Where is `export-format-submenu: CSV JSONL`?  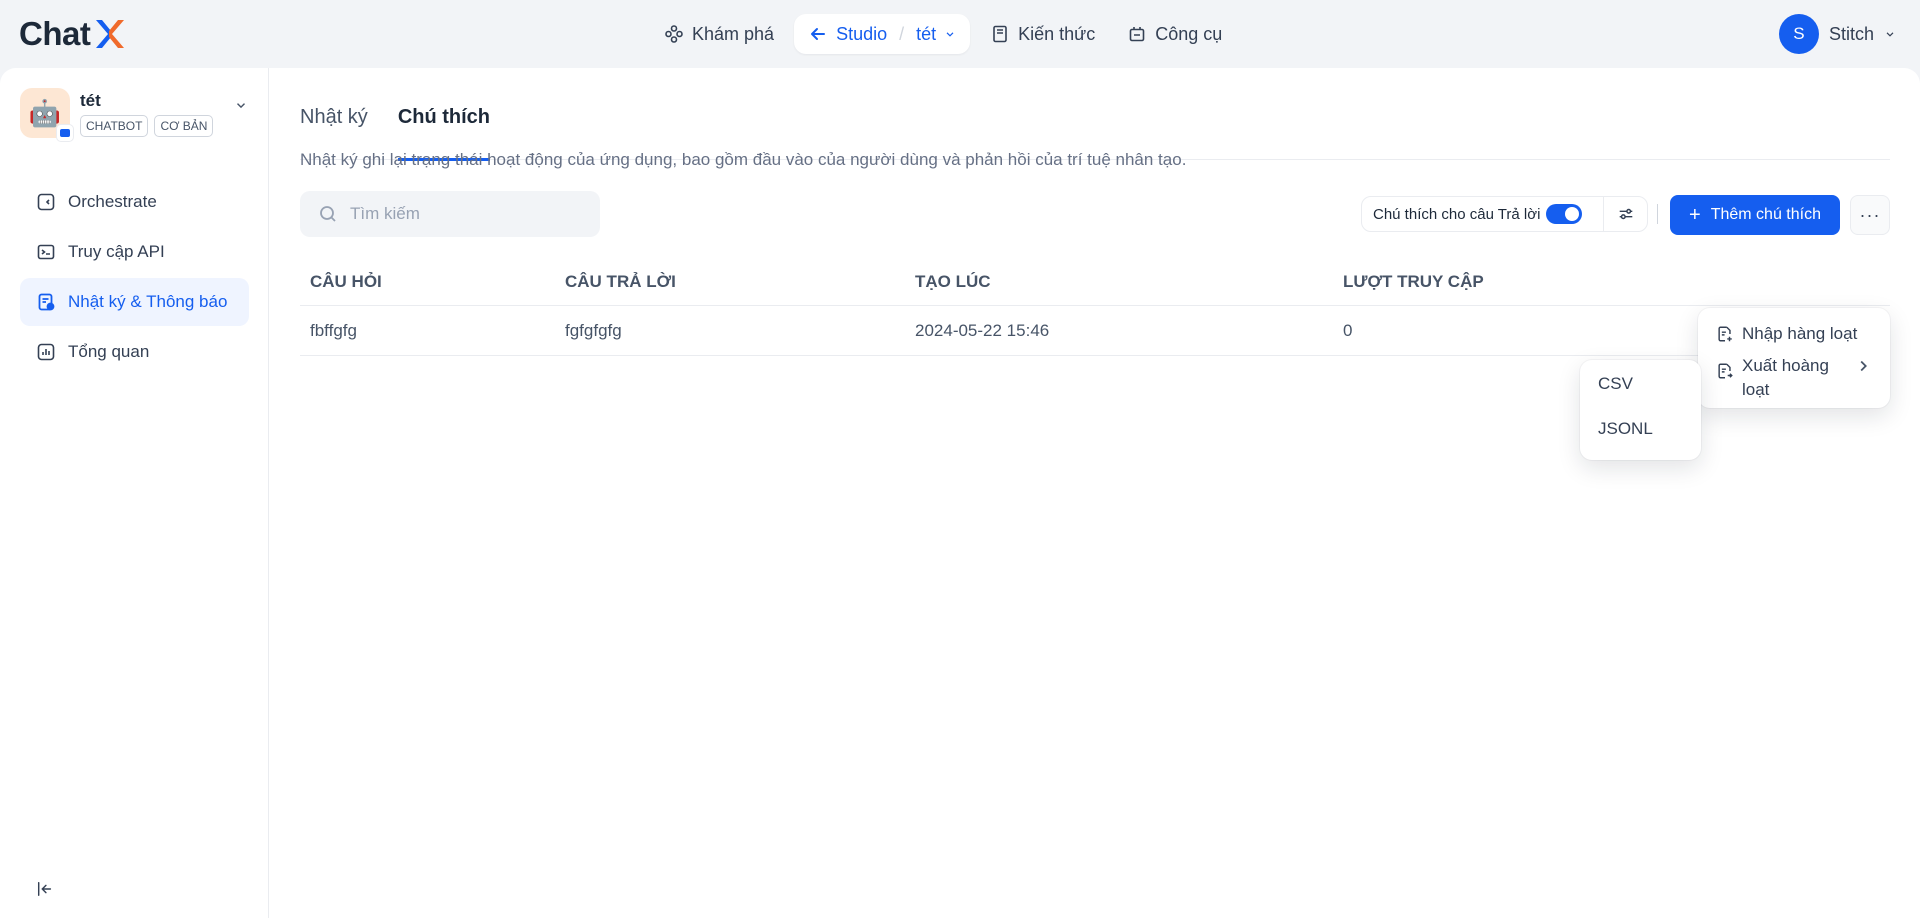
export-format-submenu: CSV JSONL is located at coordinates (1640, 410).